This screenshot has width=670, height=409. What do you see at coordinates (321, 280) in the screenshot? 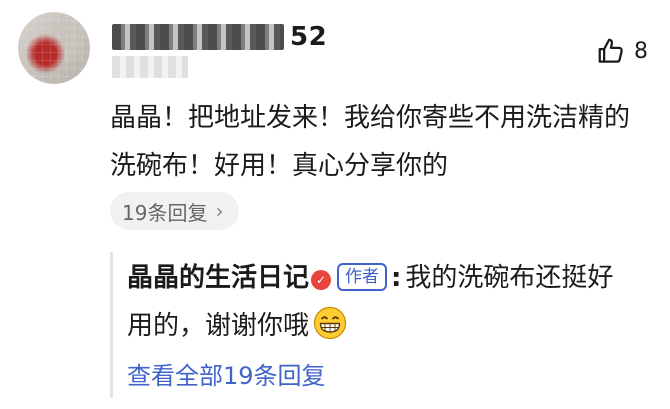
I see `verified-badge-icon: ✓` at bounding box center [321, 280].